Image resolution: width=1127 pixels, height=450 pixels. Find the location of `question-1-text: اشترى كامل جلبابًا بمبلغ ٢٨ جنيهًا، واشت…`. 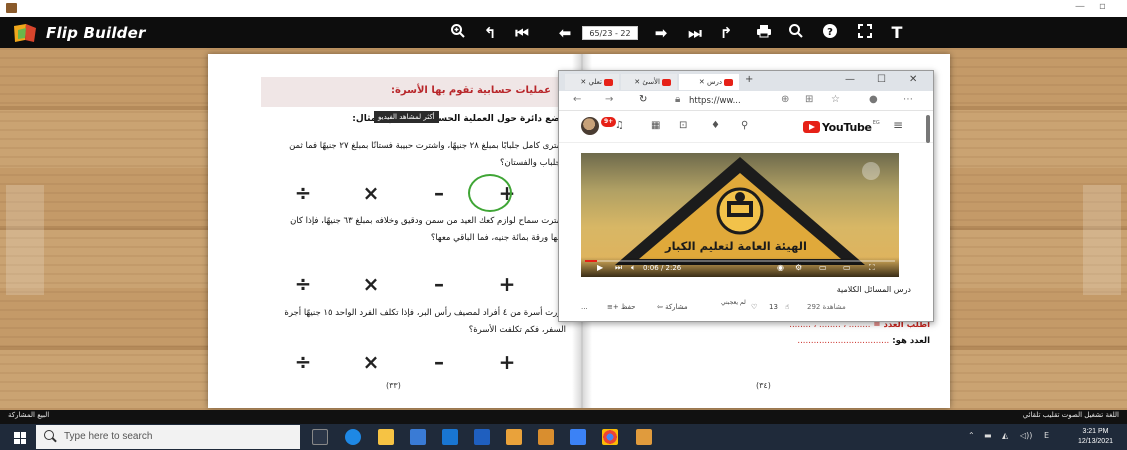

question-1-text: اشترى كامل جلبابًا بمبلغ ٢٨ جنيهًا، واشت… is located at coordinates (427, 154).